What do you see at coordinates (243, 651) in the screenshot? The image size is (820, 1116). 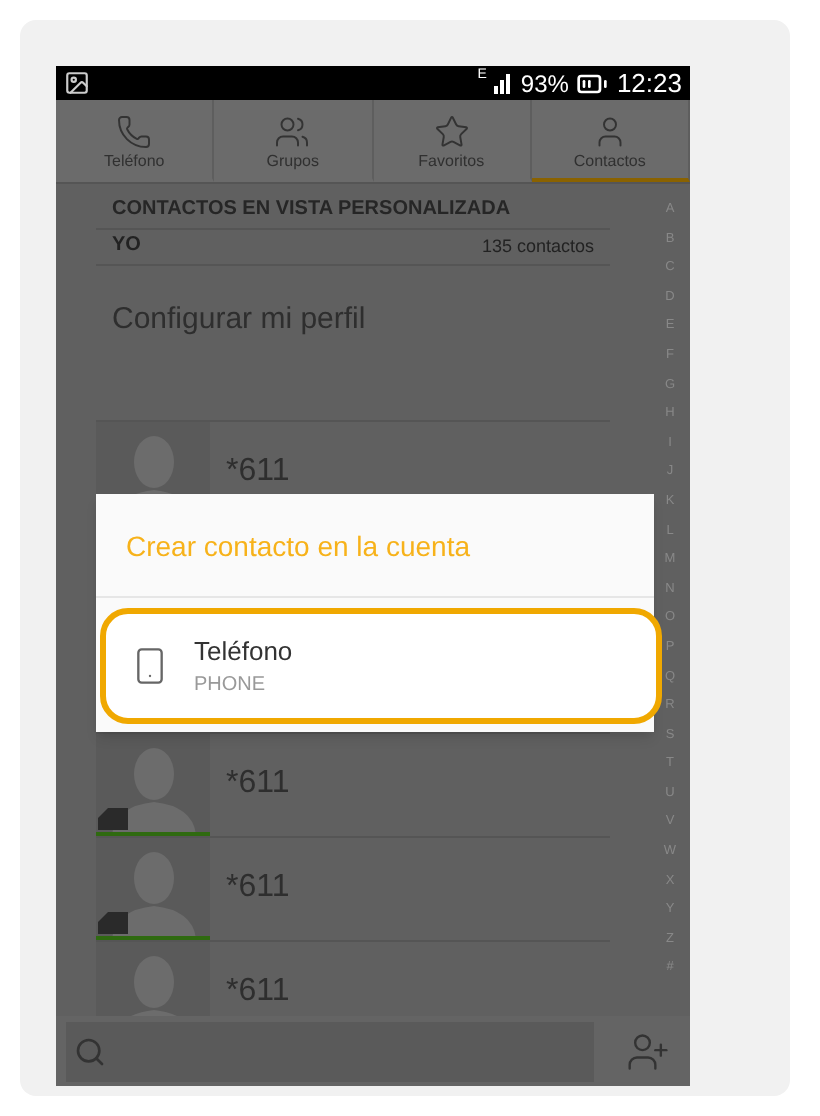 I see `account-name: Teléfono` at bounding box center [243, 651].